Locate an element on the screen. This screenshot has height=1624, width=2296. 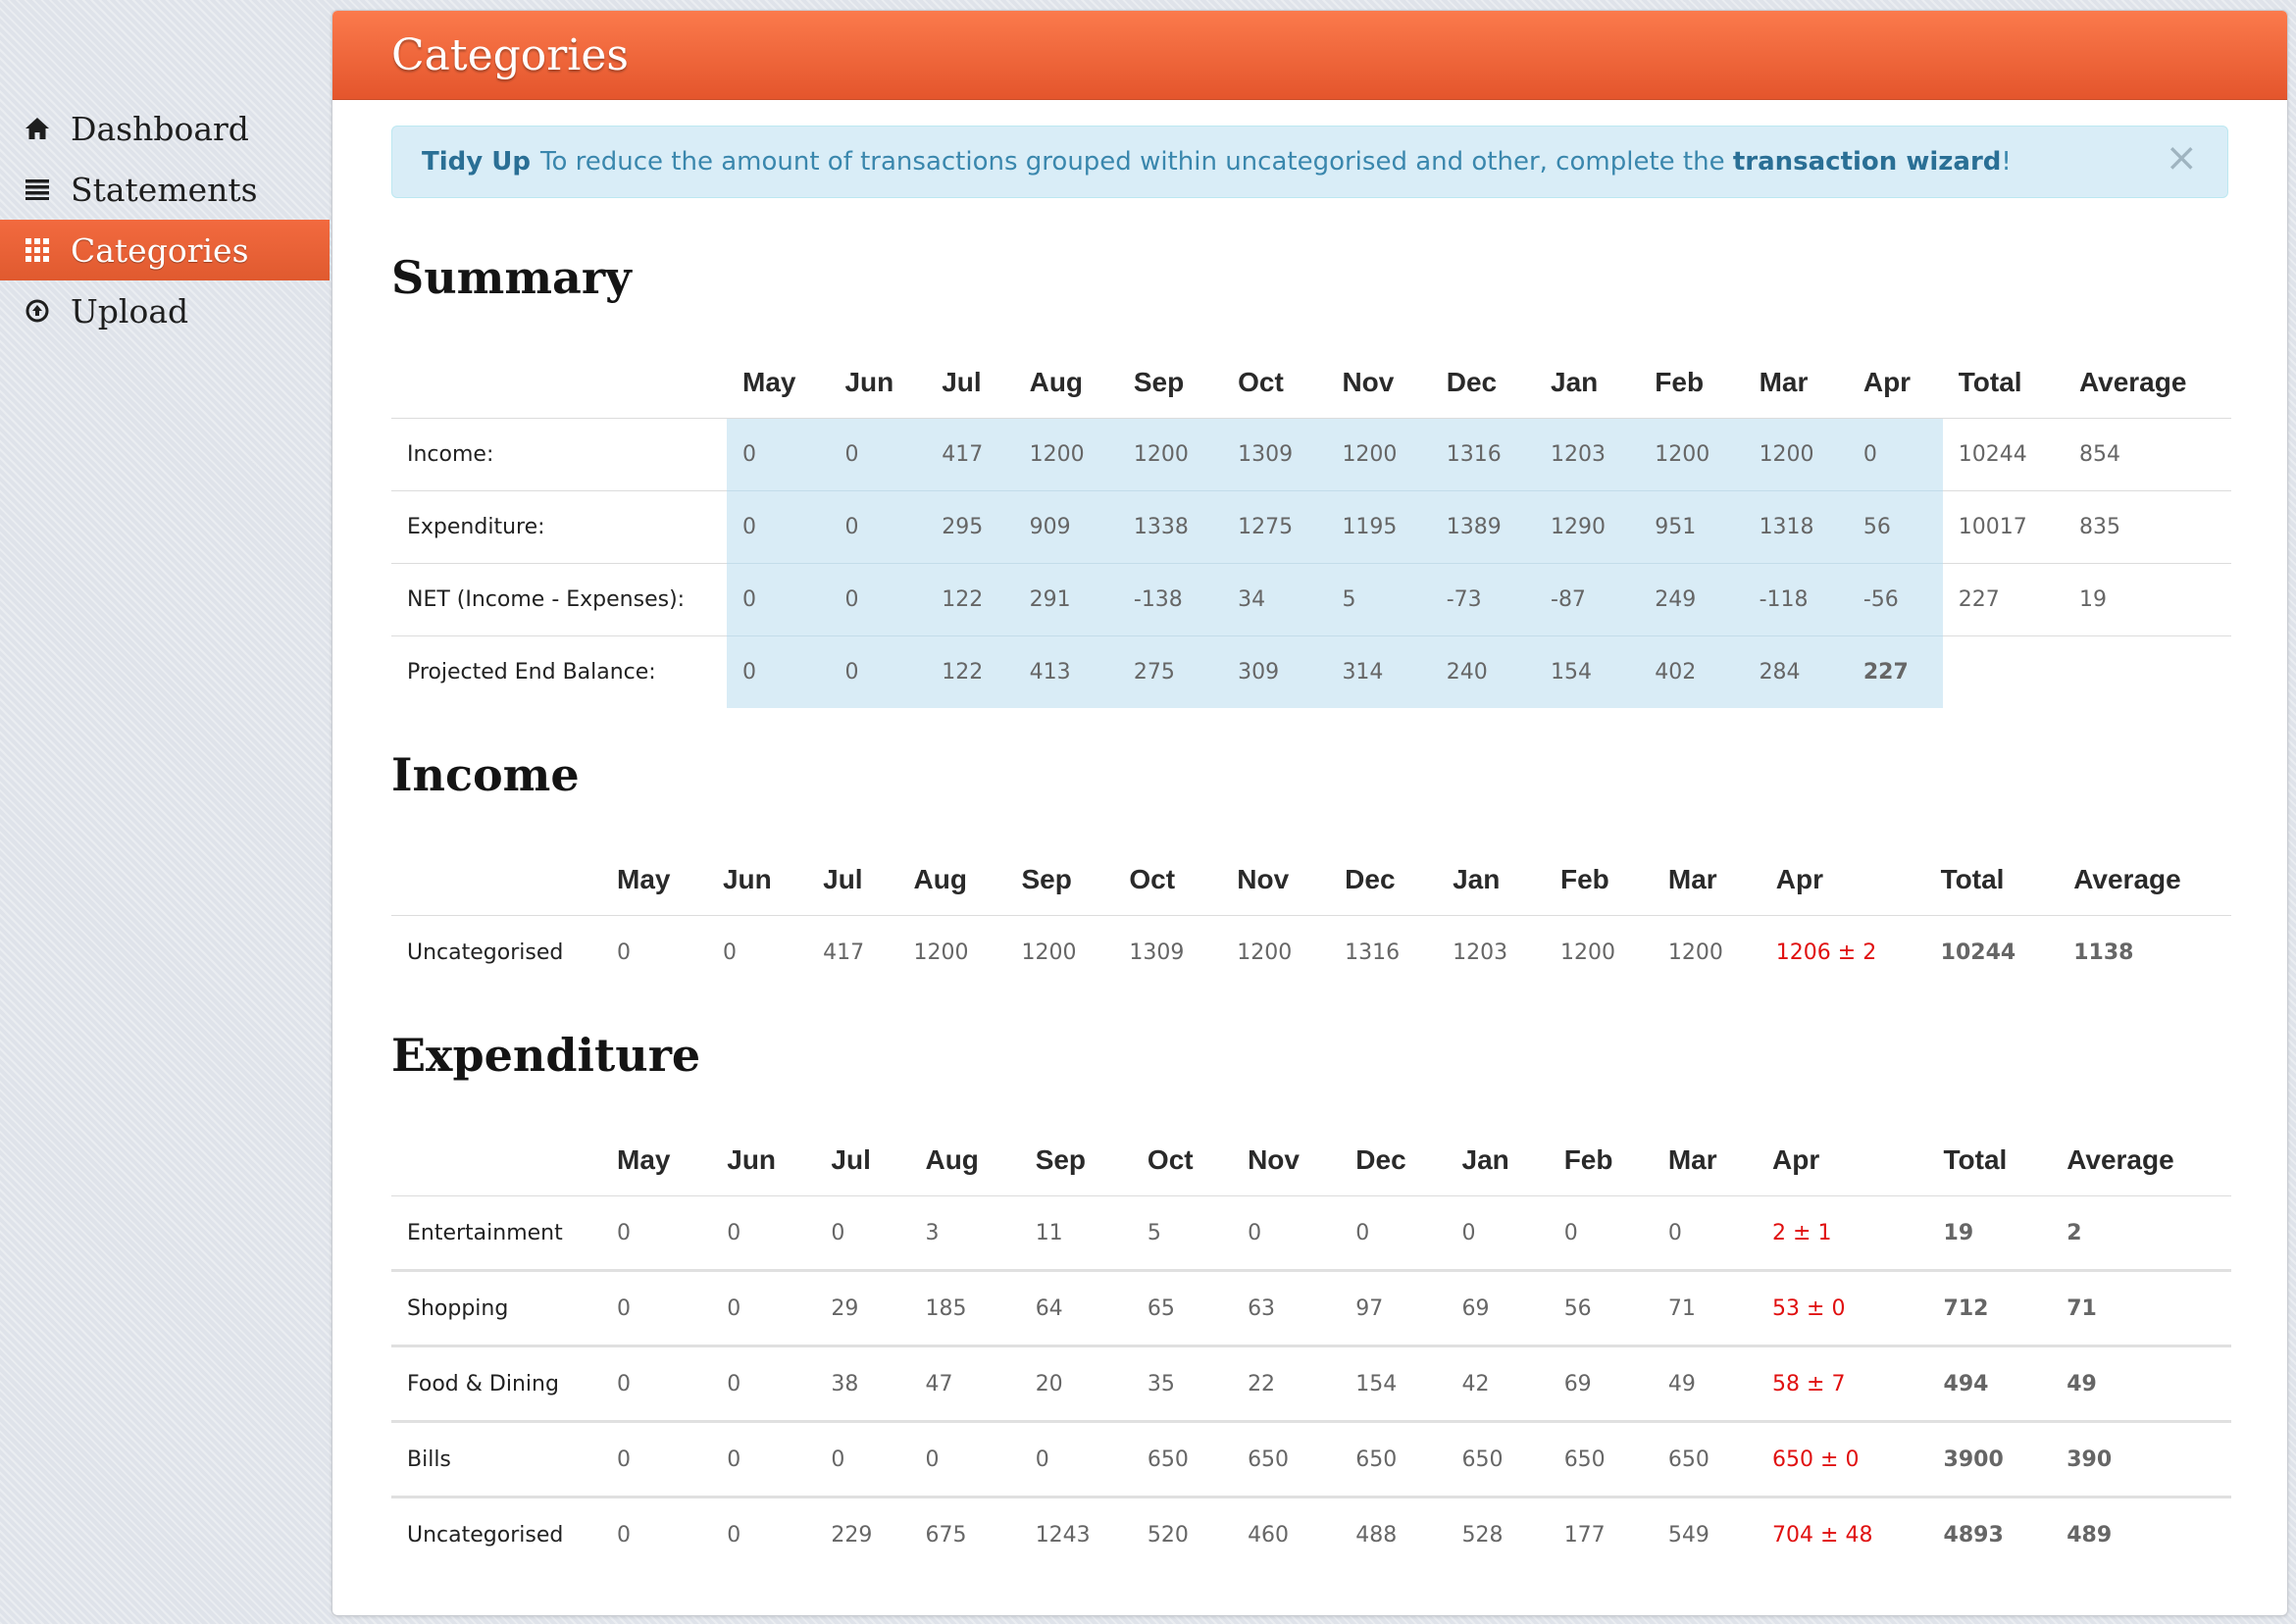
average-value: 854 is located at coordinates (2099, 454).